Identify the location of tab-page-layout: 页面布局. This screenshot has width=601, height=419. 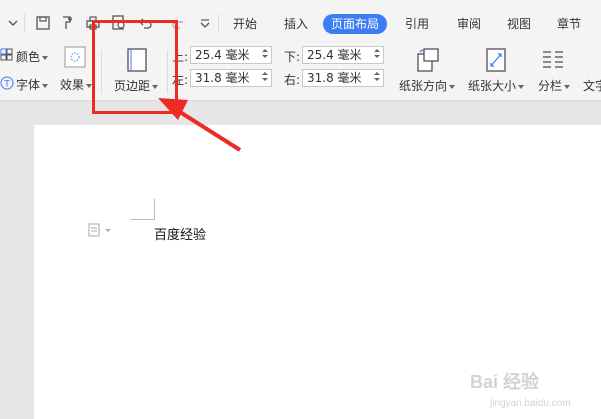
(355, 24).